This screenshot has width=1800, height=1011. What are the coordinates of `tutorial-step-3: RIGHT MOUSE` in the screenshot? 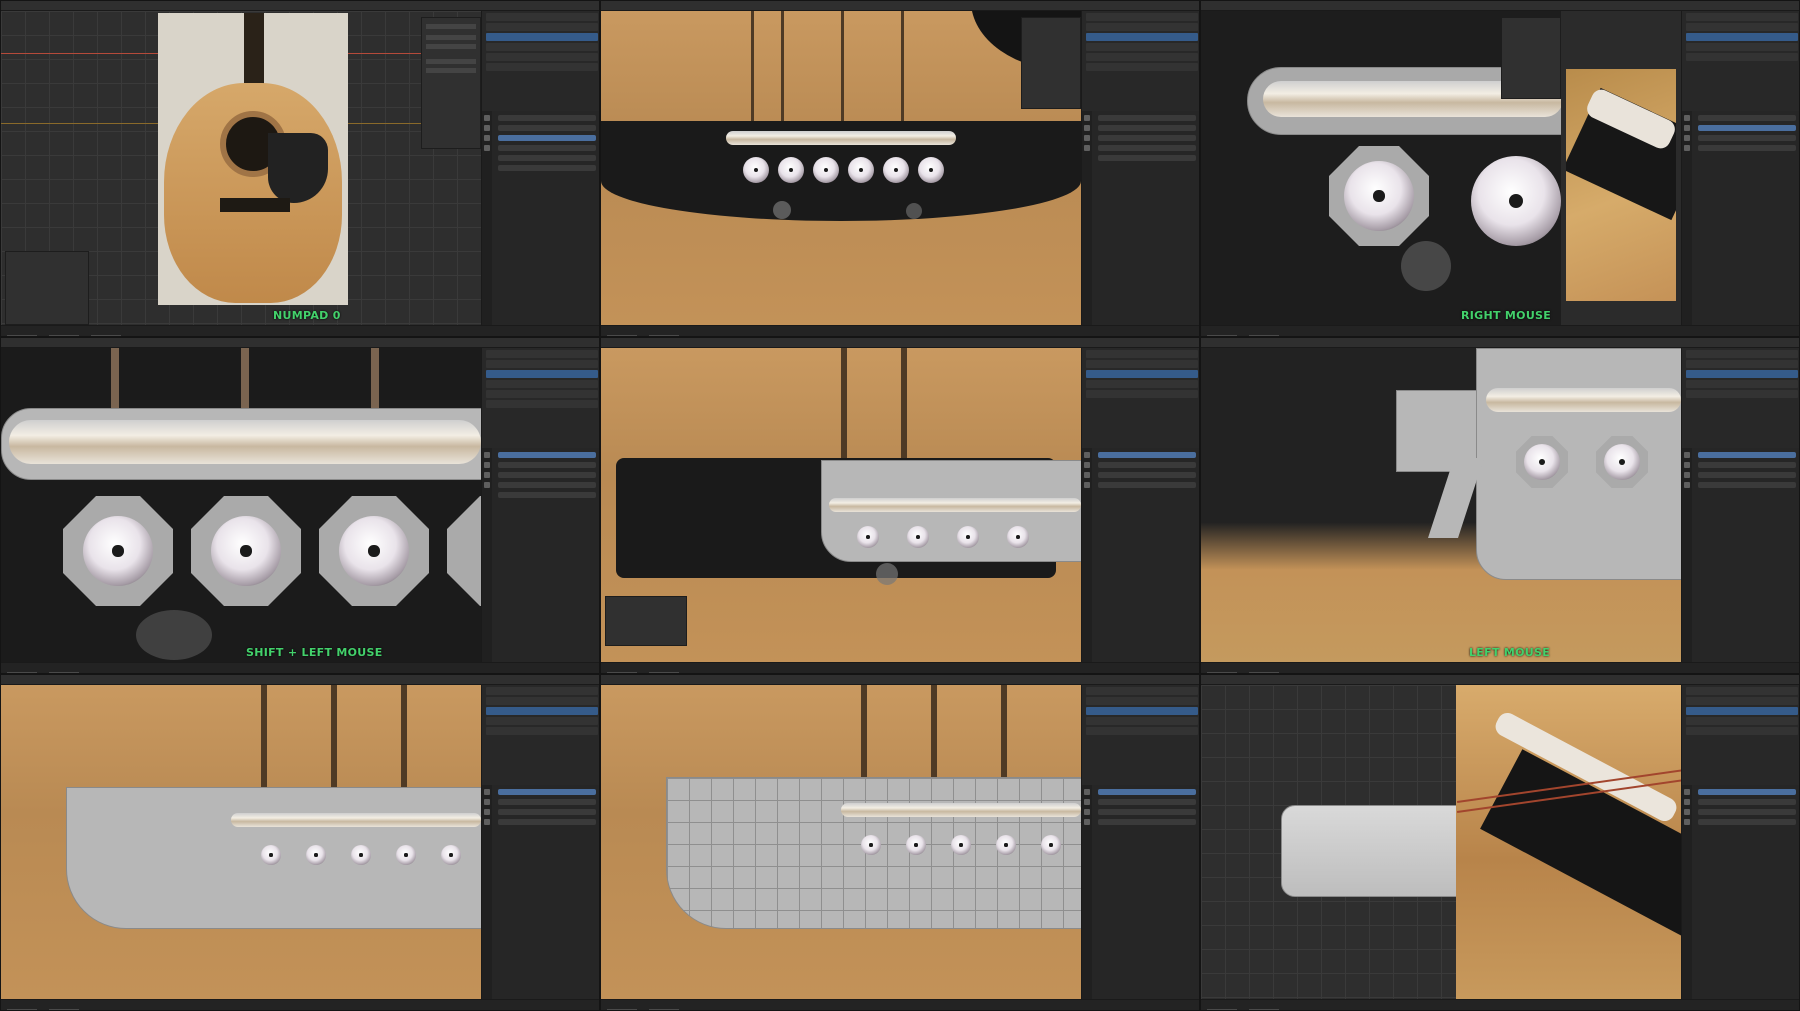 It's located at (1500, 168).